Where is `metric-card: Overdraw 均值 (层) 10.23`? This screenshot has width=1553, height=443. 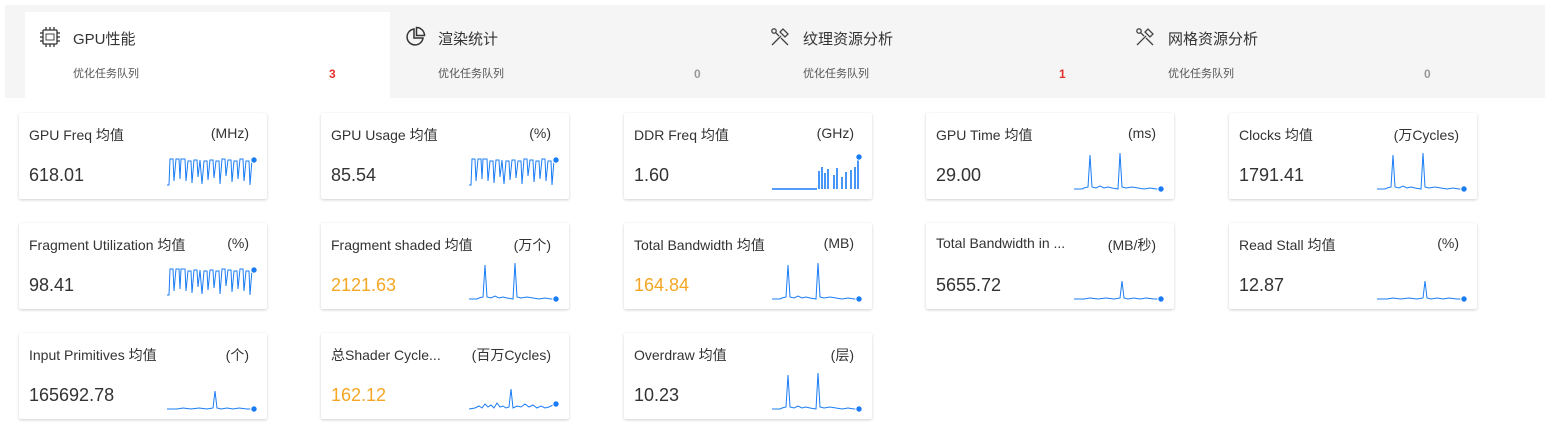
metric-card: Overdraw 均值 (层) 10.23 is located at coordinates (748, 376).